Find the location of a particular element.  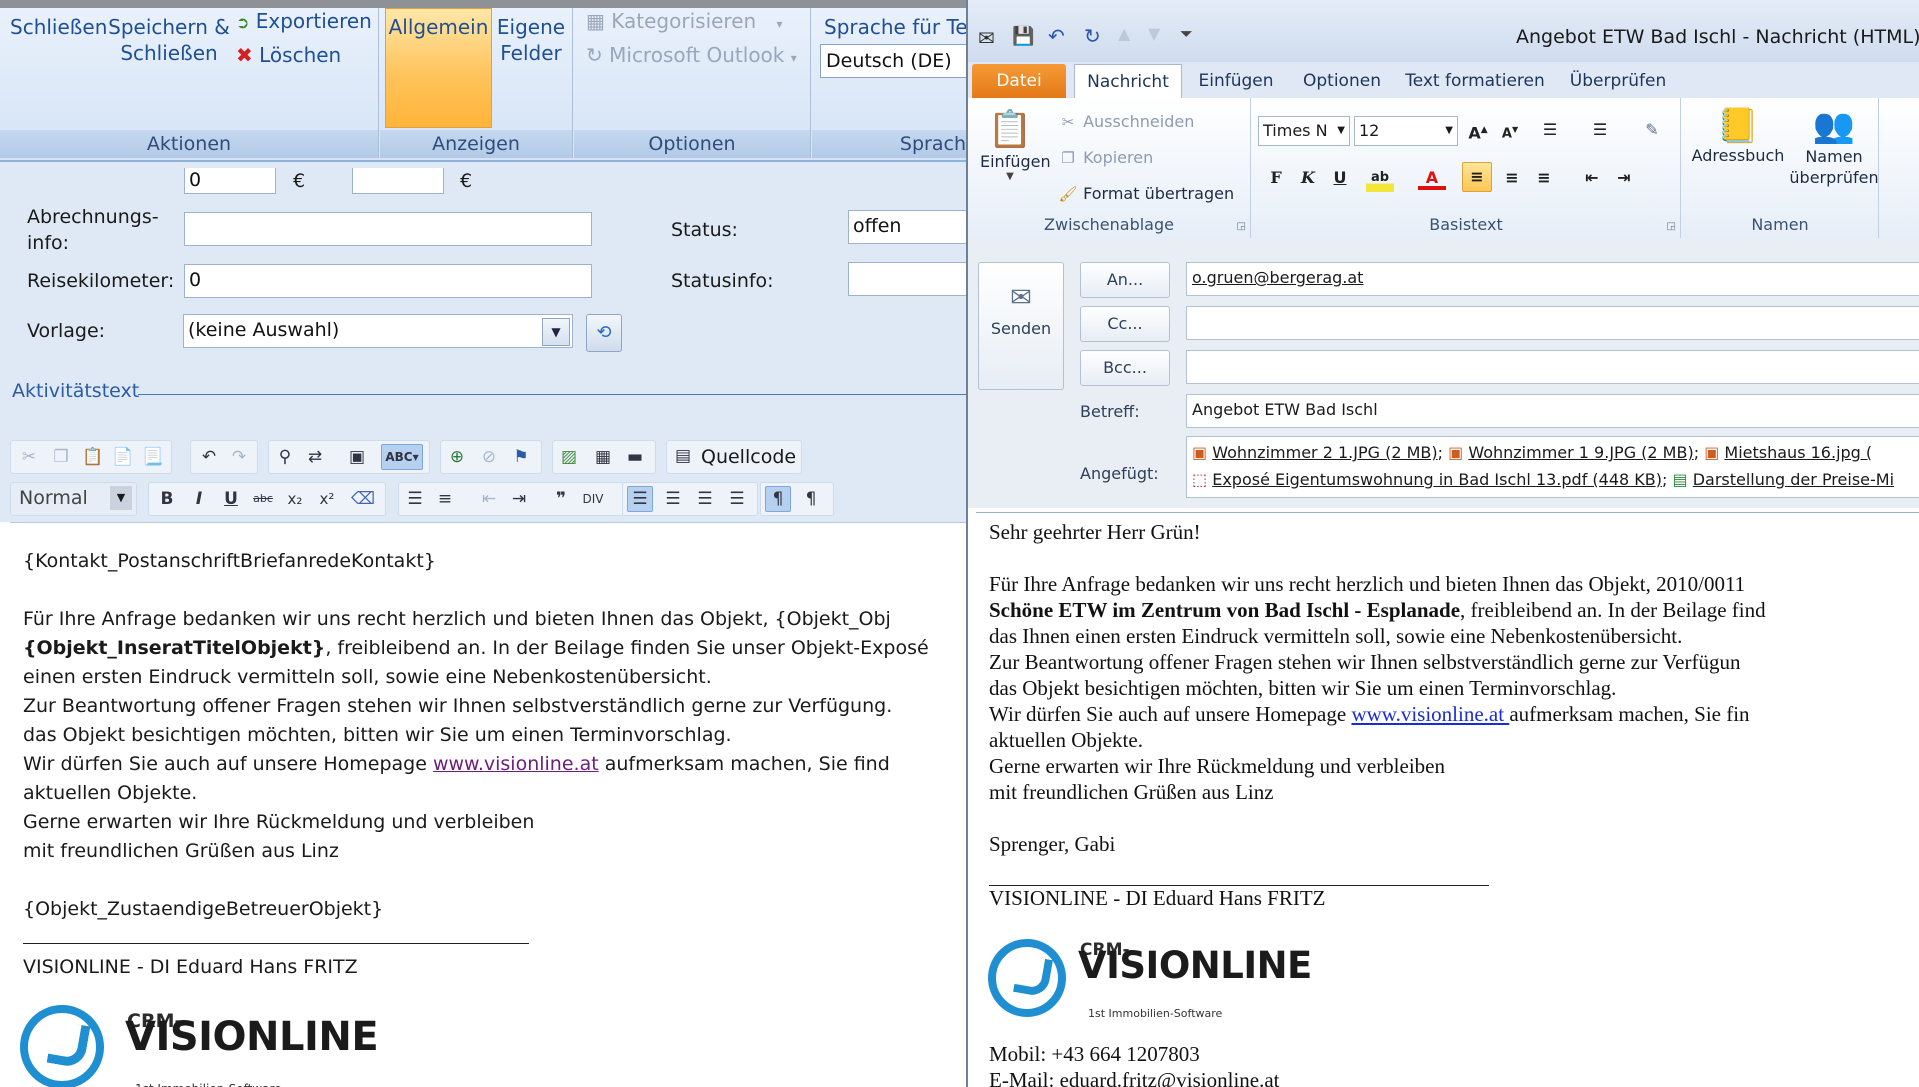

spellcheck-icon: ABC▾ is located at coordinates (402, 457).